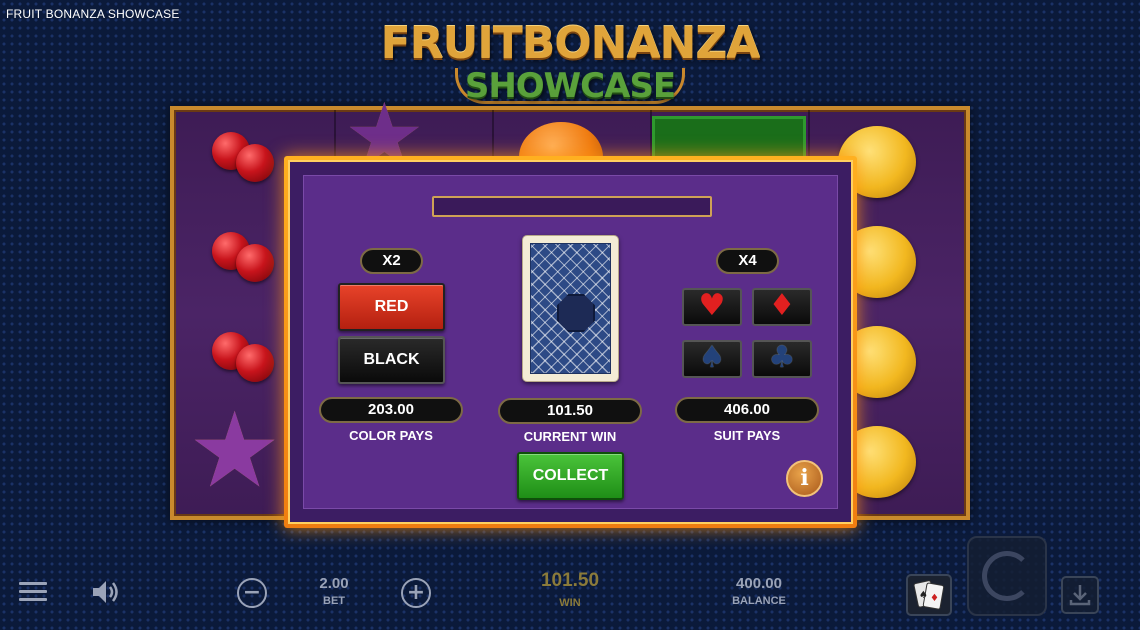 The width and height of the screenshot is (1140, 630). I want to click on hearts-button: ♥, so click(712, 307).